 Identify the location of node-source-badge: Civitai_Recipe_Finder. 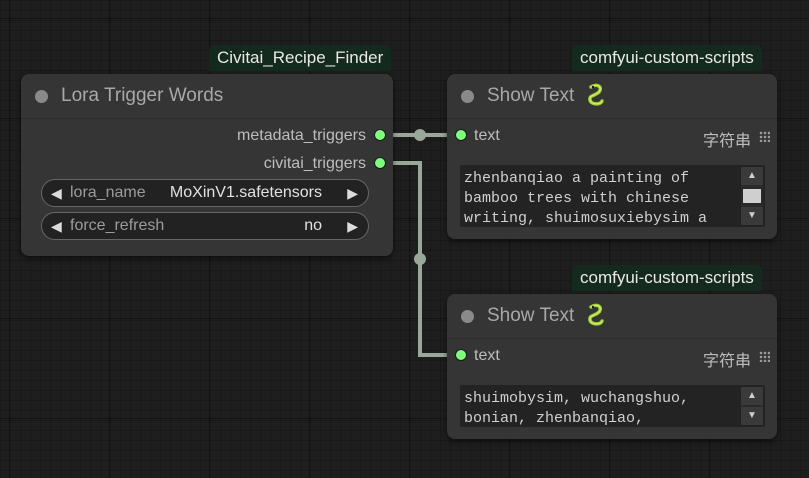
(300, 58).